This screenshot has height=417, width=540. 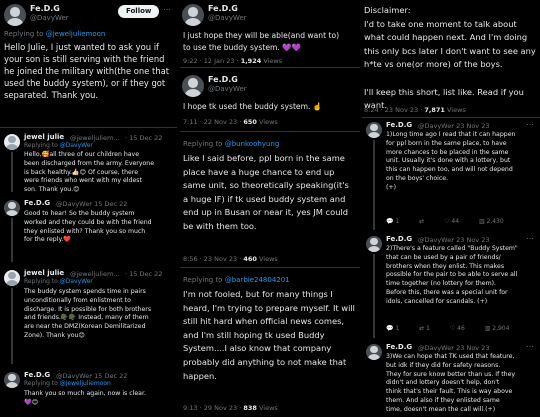 What do you see at coordinates (497, 328) in the screenshot?
I see `views-button: ▥ 2,904` at bounding box center [497, 328].